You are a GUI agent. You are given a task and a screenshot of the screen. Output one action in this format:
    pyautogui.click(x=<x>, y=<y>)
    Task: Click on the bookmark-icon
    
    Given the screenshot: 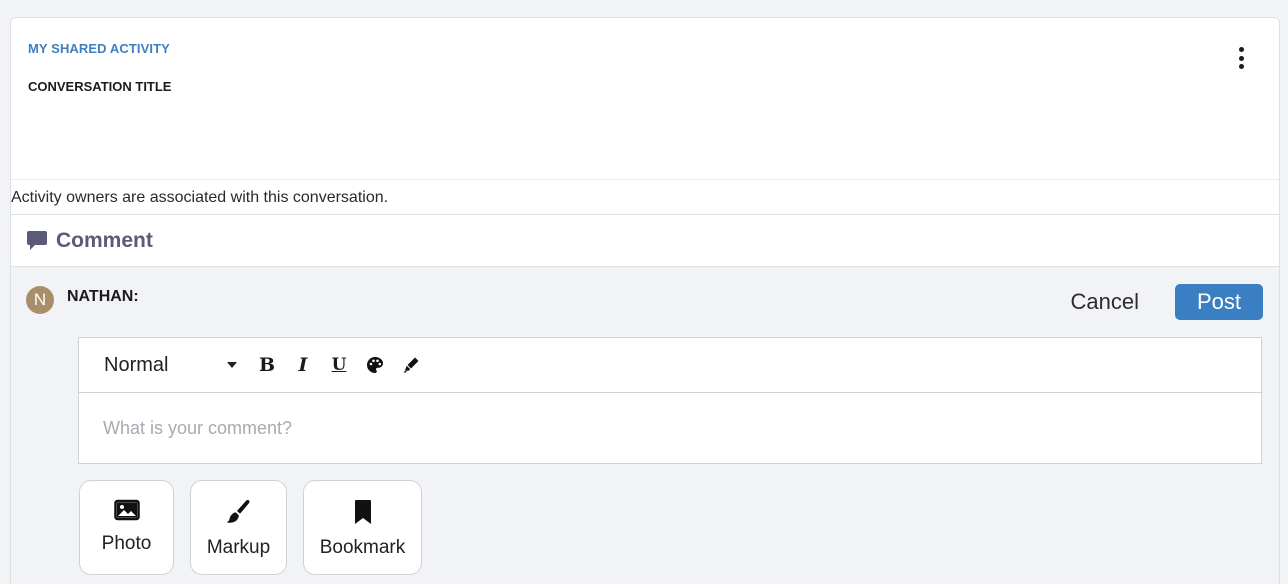 What is the action you would take?
    pyautogui.click(x=362, y=512)
    